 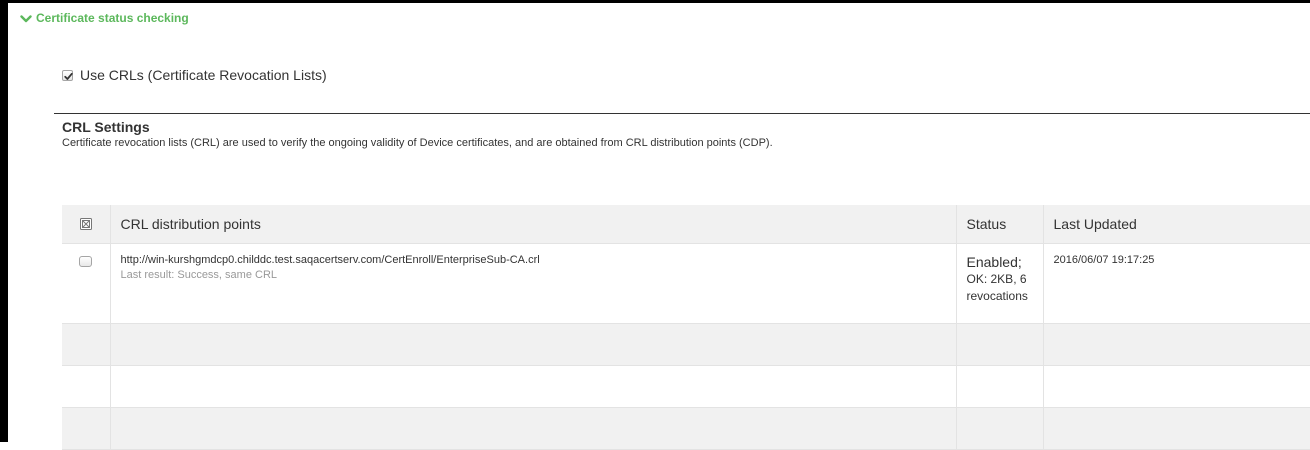 What do you see at coordinates (26, 18) in the screenshot?
I see `chevron-down-icon` at bounding box center [26, 18].